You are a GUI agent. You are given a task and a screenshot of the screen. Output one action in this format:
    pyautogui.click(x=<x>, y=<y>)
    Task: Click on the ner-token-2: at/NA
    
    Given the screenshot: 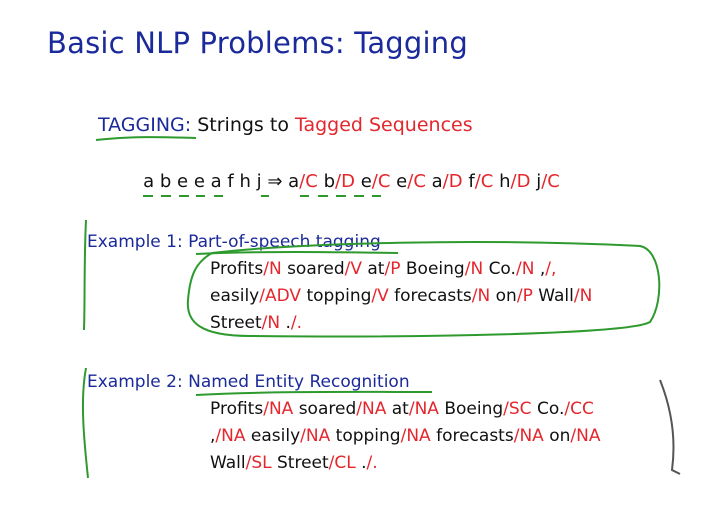 What is the action you would take?
    pyautogui.click(x=415, y=409)
    